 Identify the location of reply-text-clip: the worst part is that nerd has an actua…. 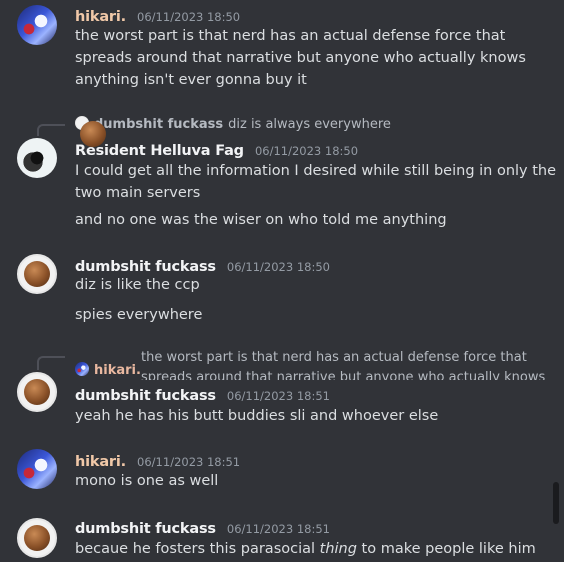
(346, 364).